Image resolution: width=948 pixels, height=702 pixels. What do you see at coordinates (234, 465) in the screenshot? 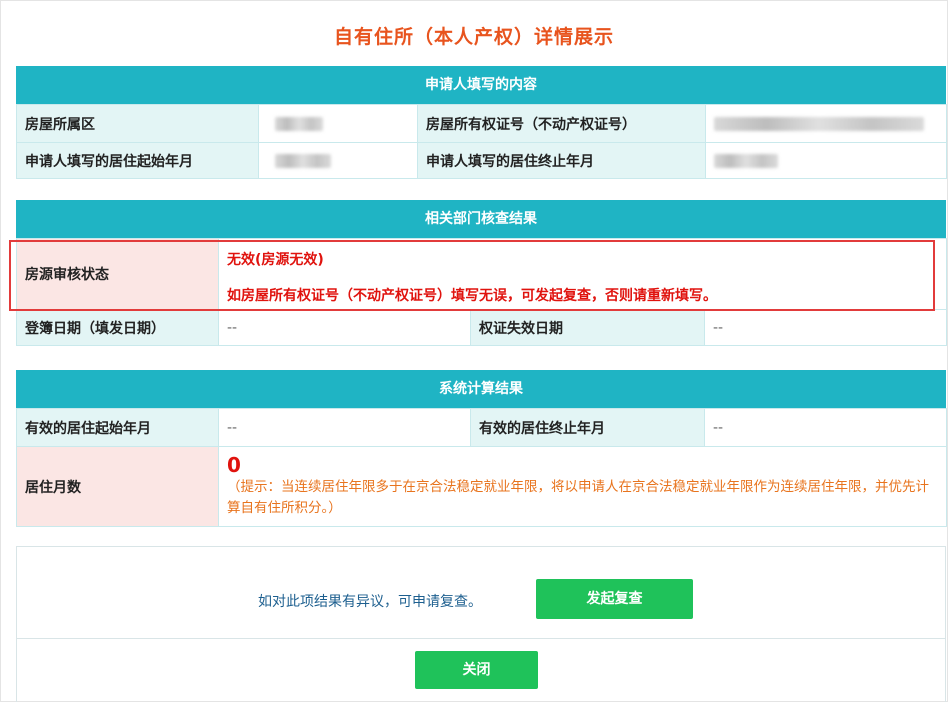
I see `months-value: 0` at bounding box center [234, 465].